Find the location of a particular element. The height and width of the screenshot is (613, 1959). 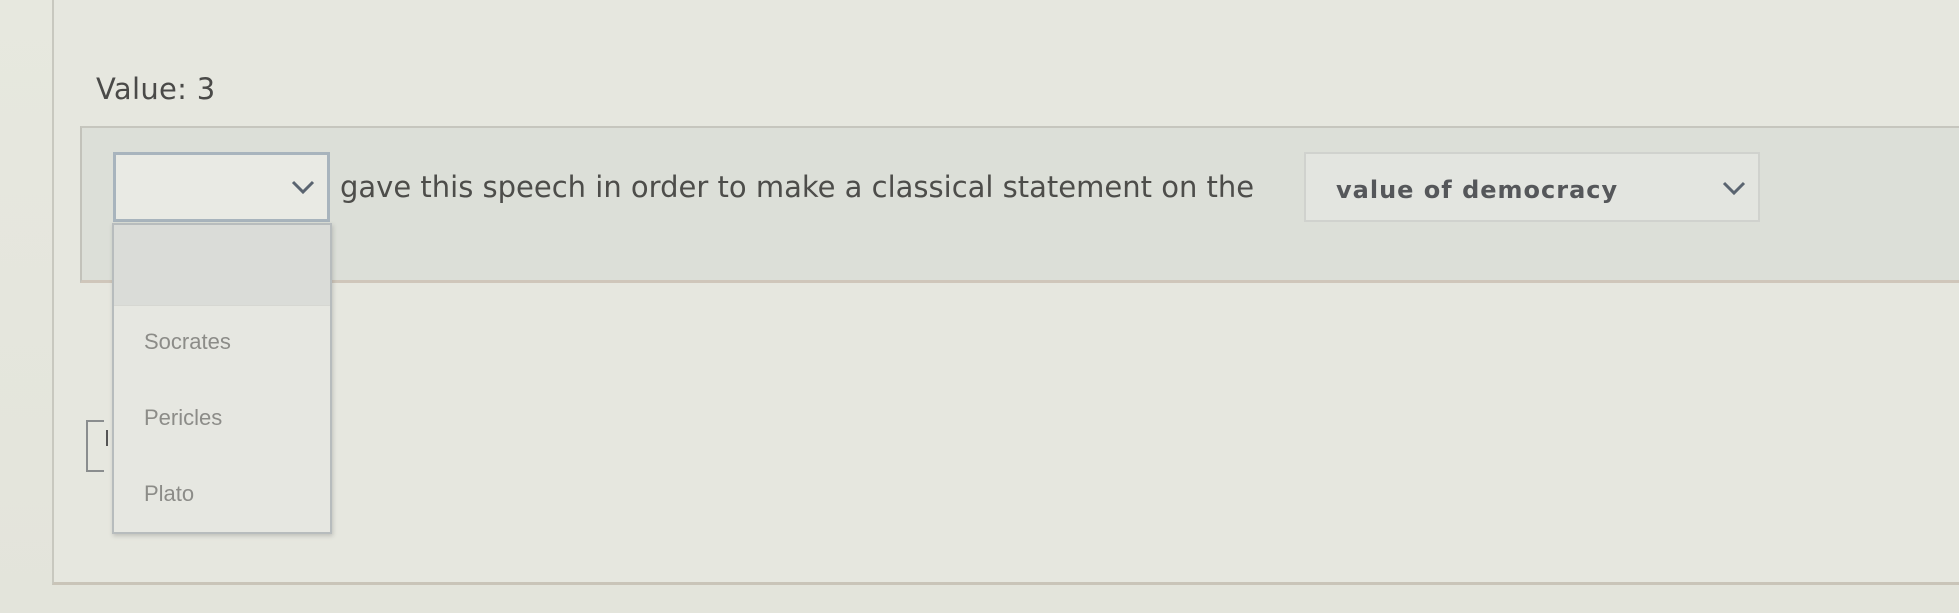

dropdown-option-socrates: Socrates is located at coordinates (187, 342).